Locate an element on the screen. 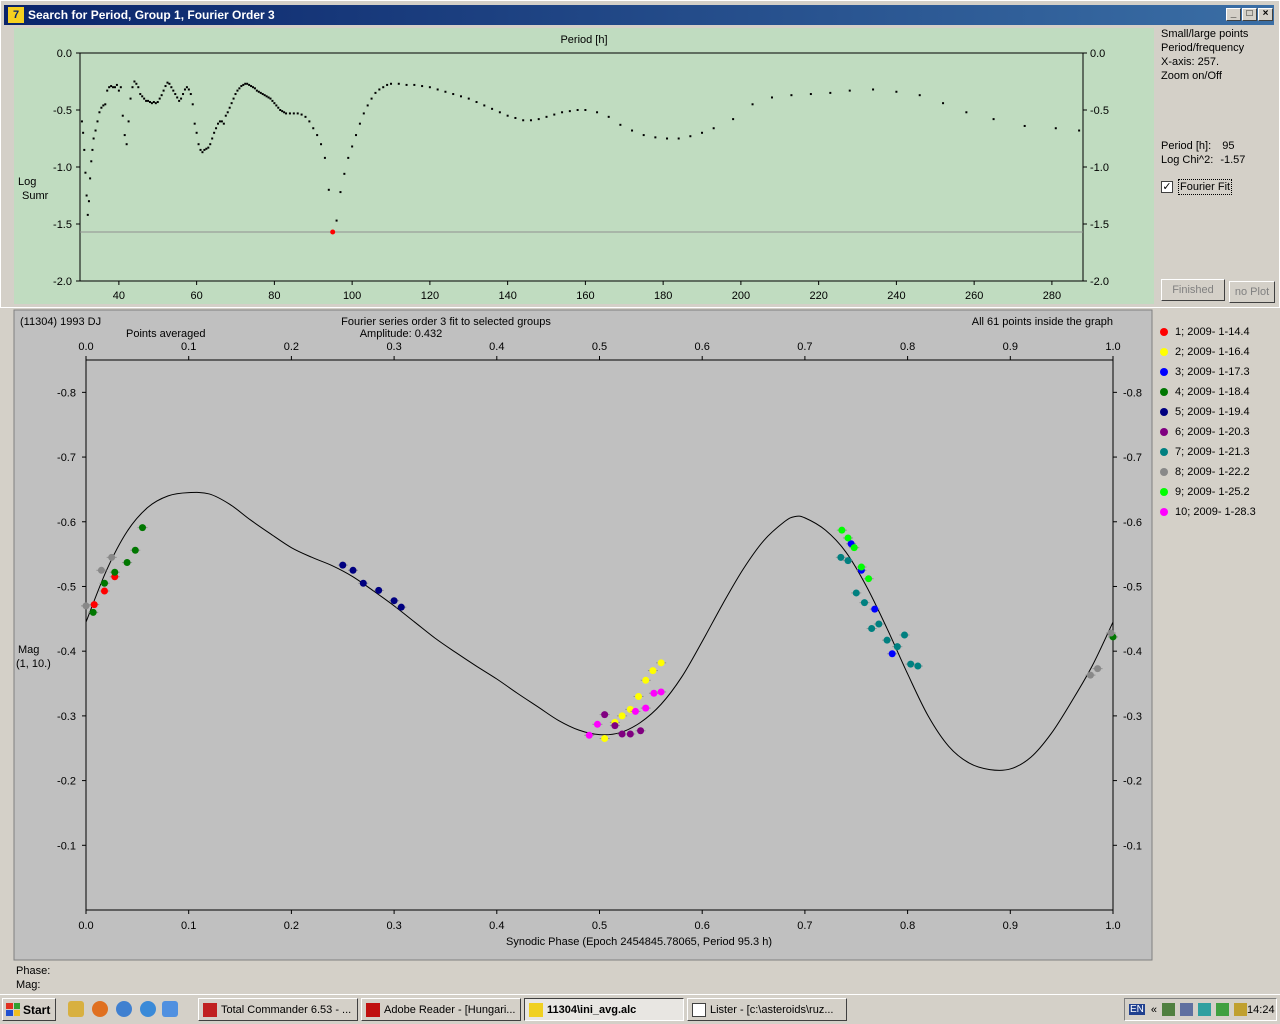 The width and height of the screenshot is (1280, 1024). legend-item: 10; 2009- 1-28.3 is located at coordinates (1218, 512).